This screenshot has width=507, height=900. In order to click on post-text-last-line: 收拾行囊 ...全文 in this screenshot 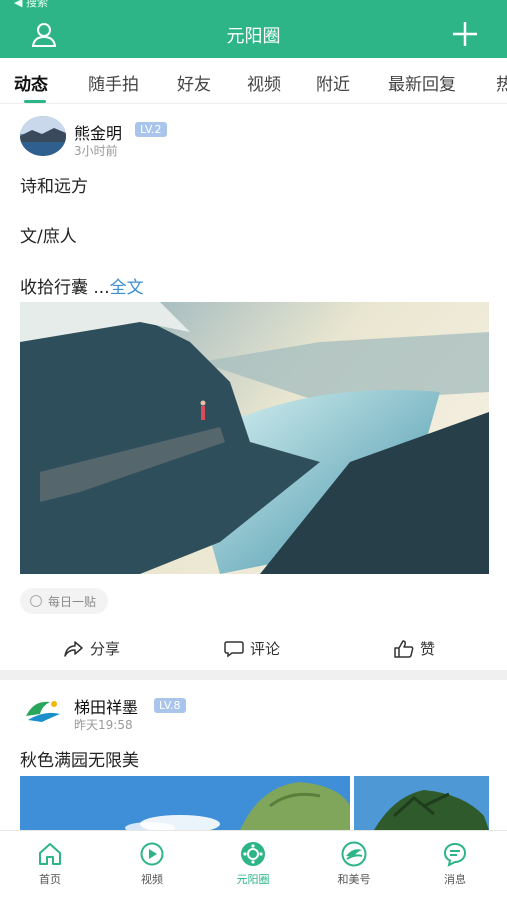, I will do `click(82, 285)`.